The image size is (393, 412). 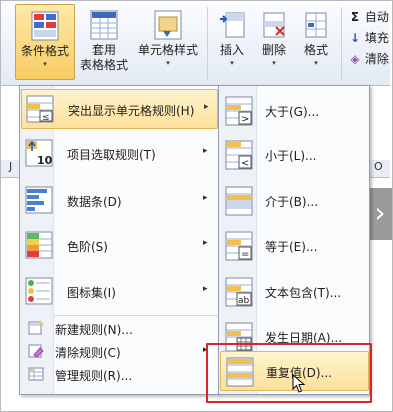 I want to click on cell-styles-label: 单元格样式, so click(x=167, y=50).